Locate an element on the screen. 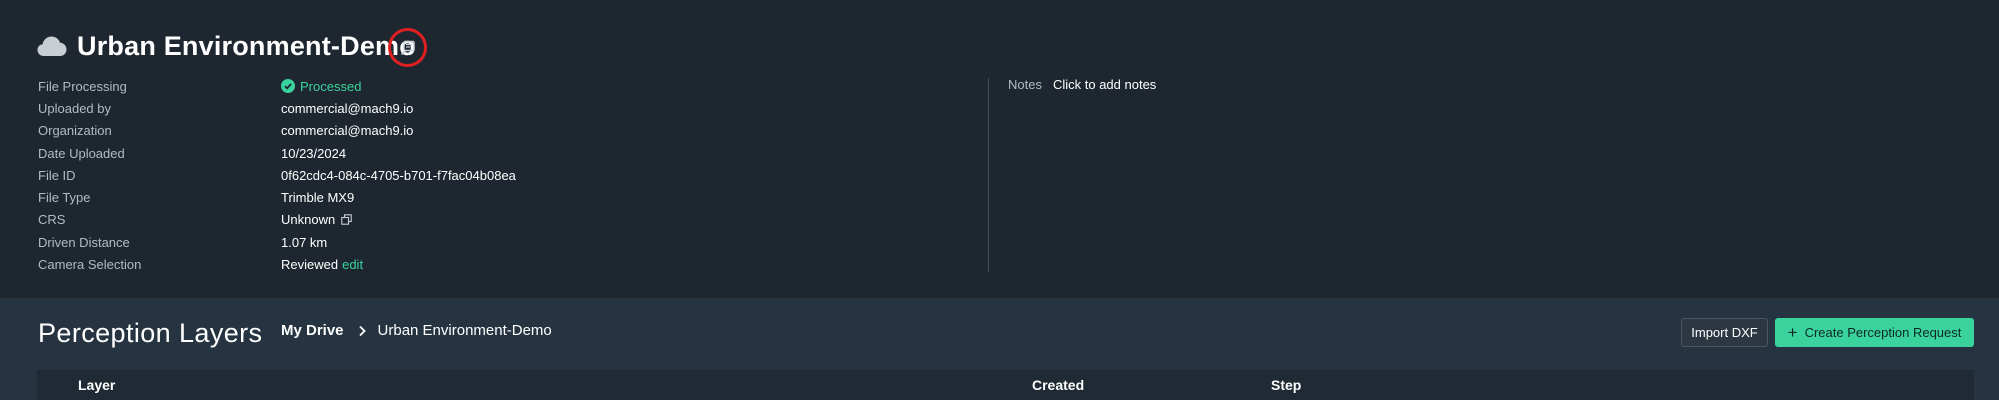 The image size is (1999, 400). meta-label: CRS is located at coordinates (52, 220).